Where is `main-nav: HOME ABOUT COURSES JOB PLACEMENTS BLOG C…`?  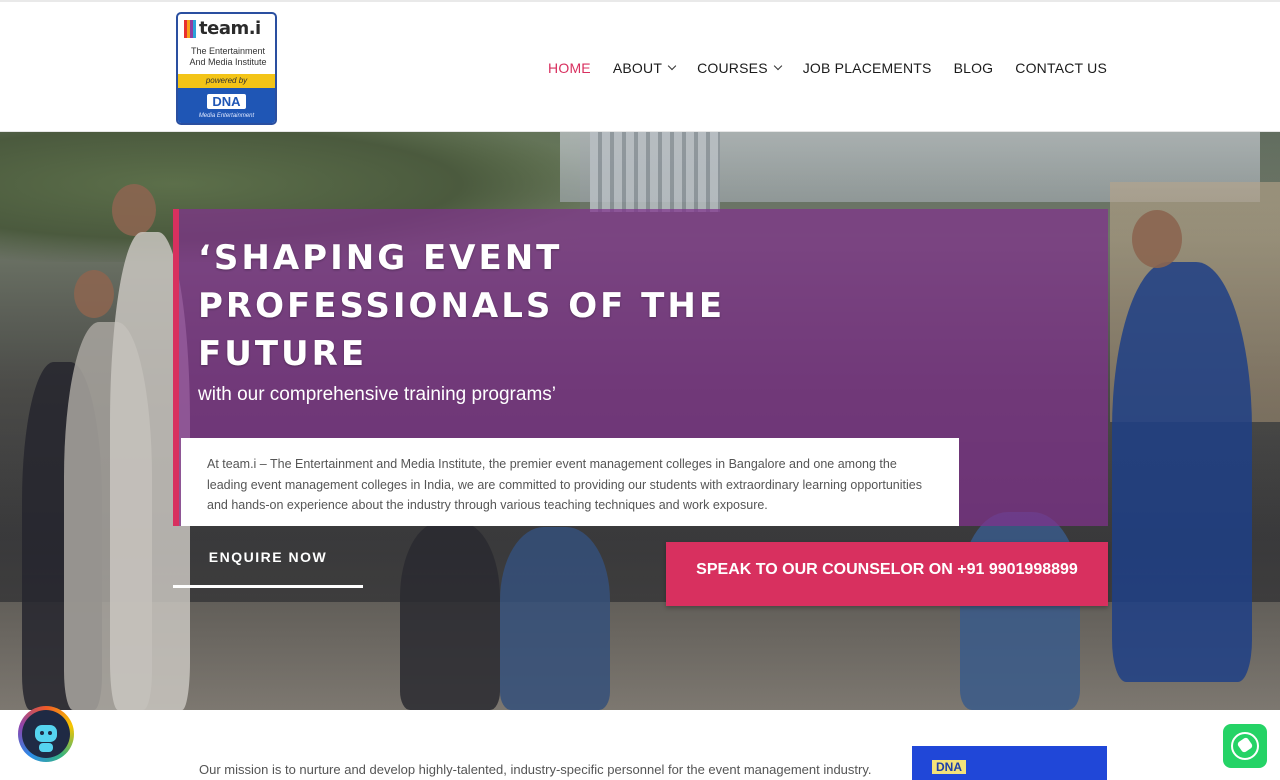
main-nav: HOME ABOUT COURSES JOB PLACEMENTS BLOG C… is located at coordinates (827, 68).